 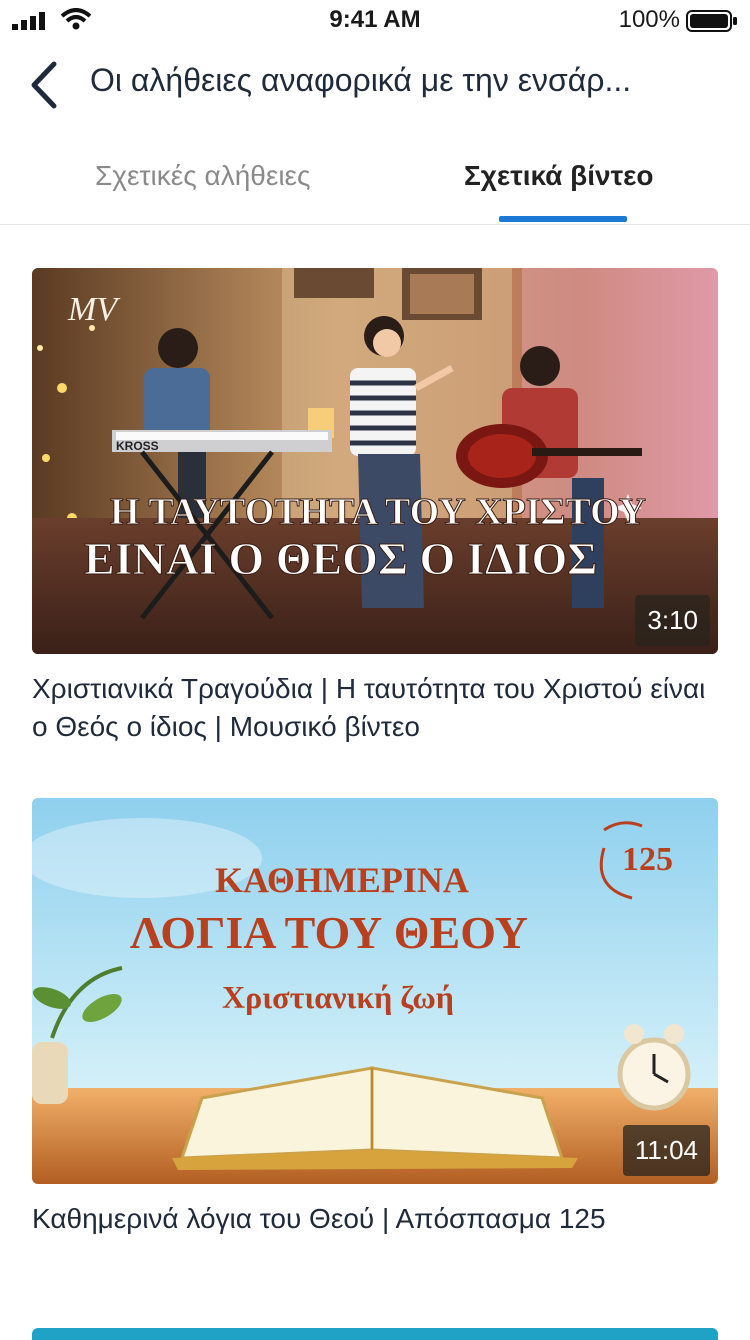 I want to click on battery-percent: 100%, so click(x=649, y=19).